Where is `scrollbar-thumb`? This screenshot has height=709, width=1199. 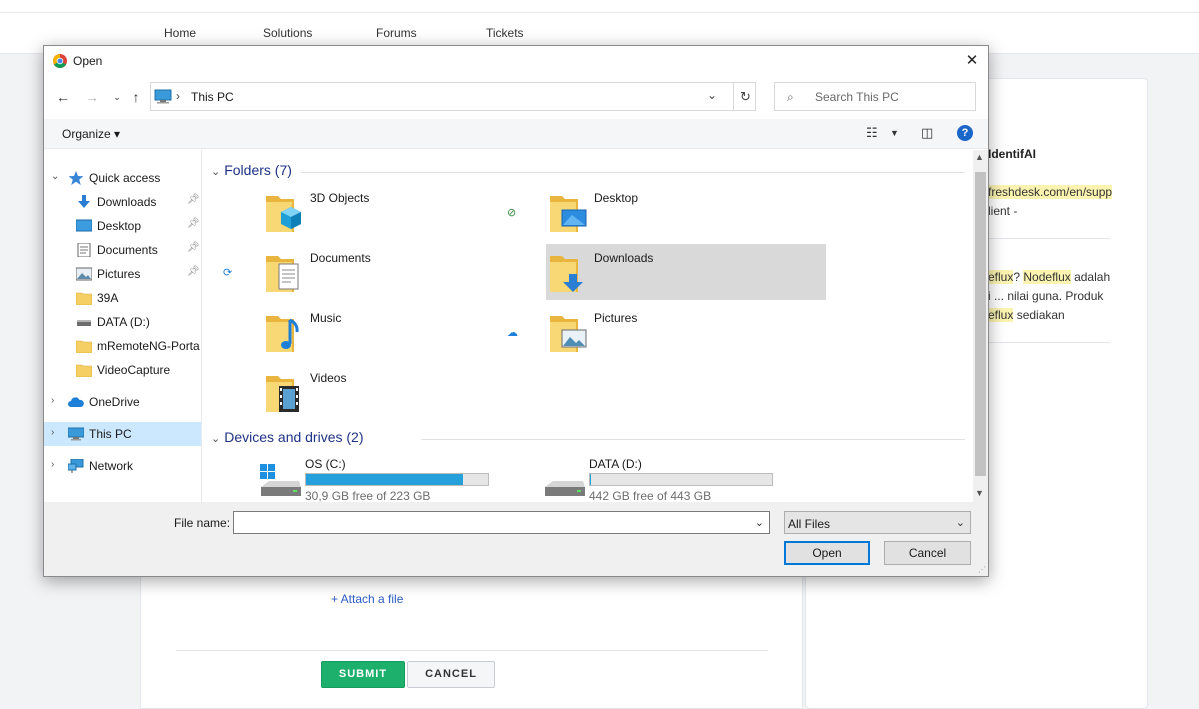
scrollbar-thumb is located at coordinates (980, 324).